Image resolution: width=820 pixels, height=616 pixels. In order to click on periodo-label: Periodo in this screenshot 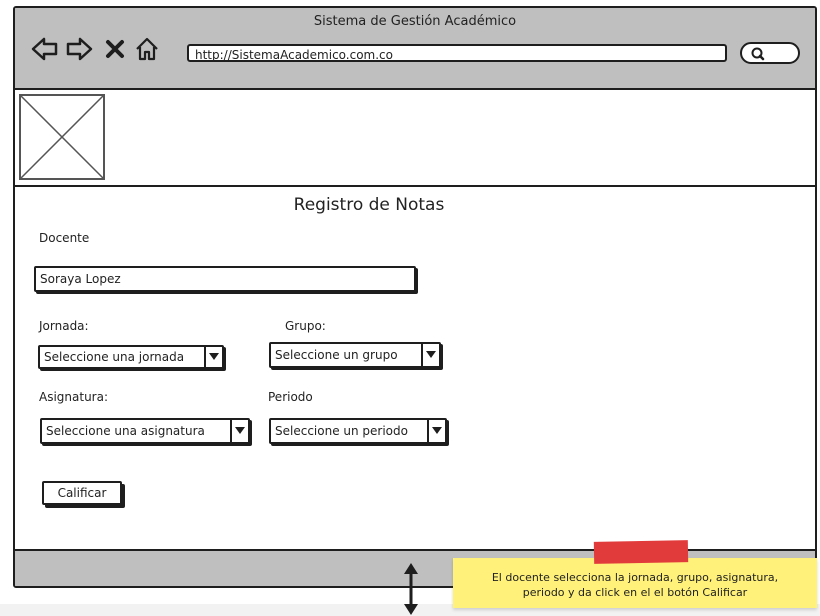, I will do `click(290, 397)`.